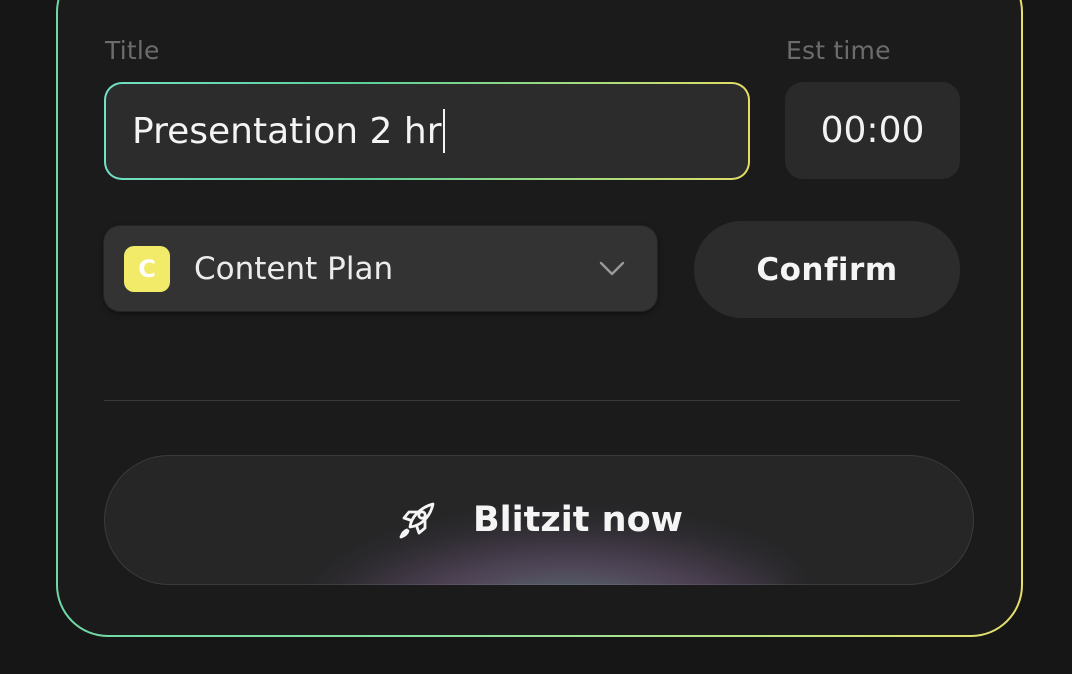  Describe the element at coordinates (294, 268) in the screenshot. I see `project-select-value: Content Plan` at that location.